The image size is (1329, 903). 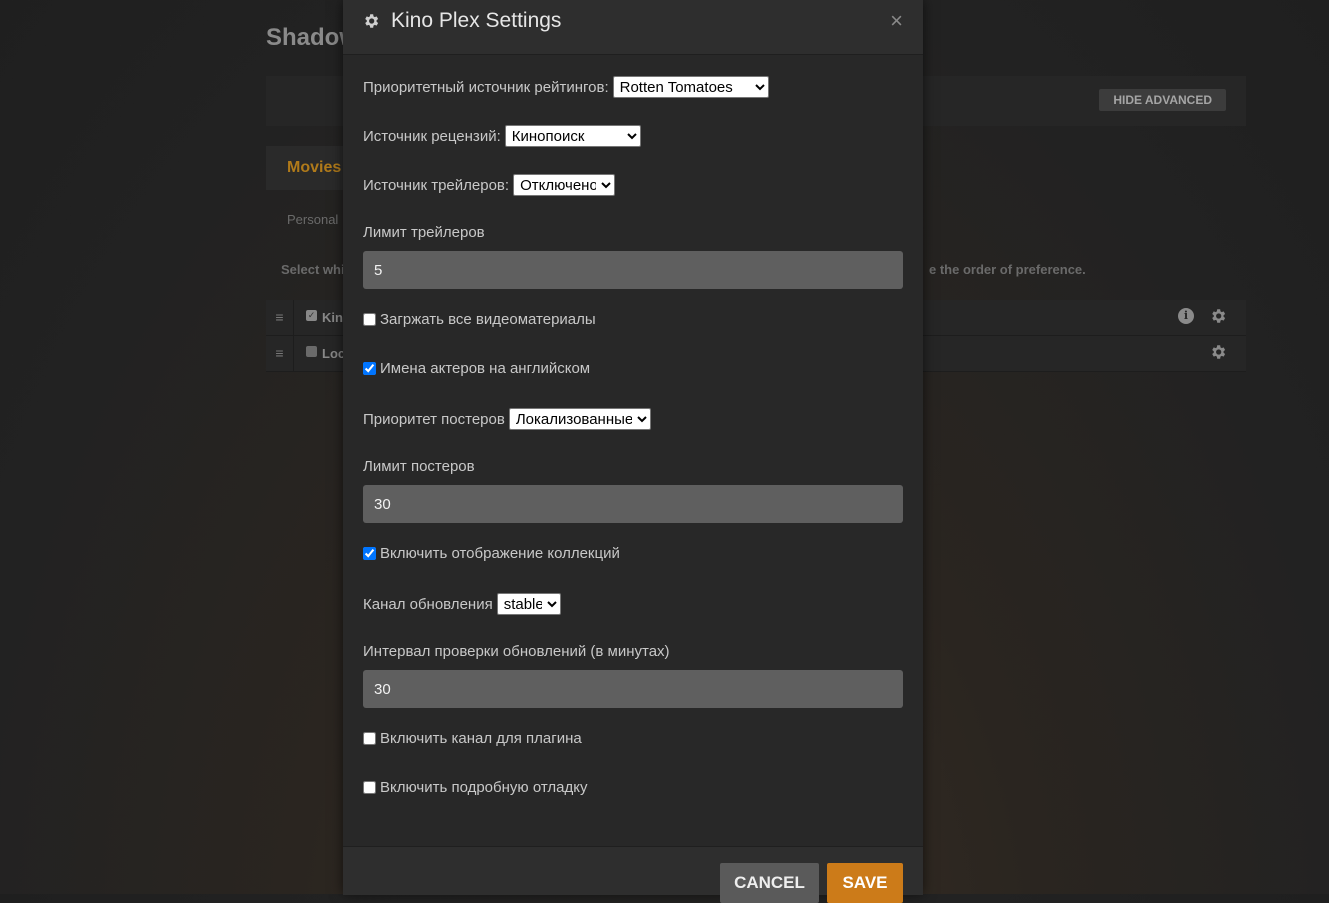 I want to click on actors-english-checkbox, so click(x=369, y=368).